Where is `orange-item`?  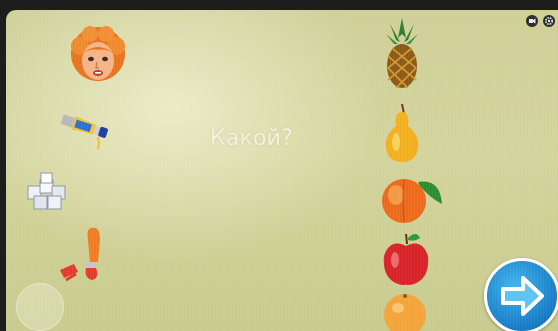
orange-item is located at coordinates (405, 311).